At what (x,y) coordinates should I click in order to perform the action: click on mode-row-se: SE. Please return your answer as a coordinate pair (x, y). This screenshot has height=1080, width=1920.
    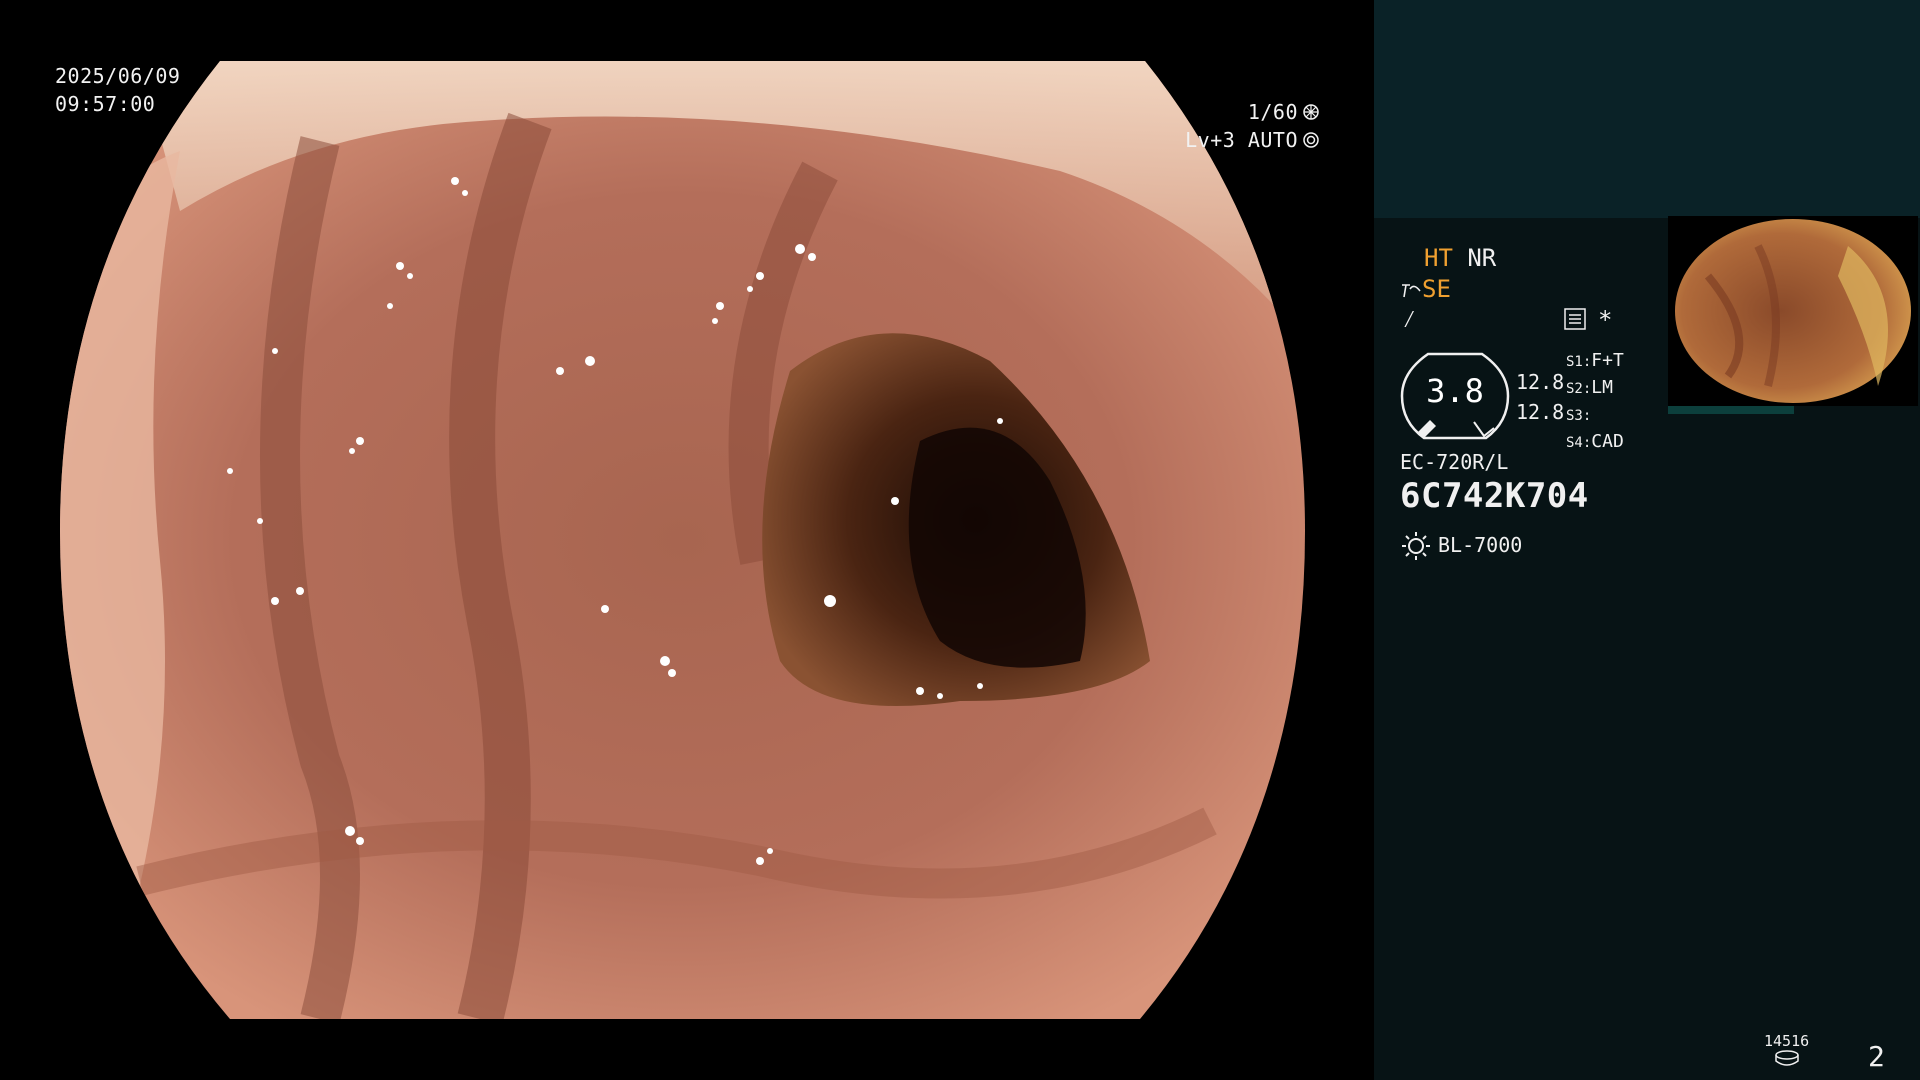
    Looking at the image, I should click on (1425, 289).